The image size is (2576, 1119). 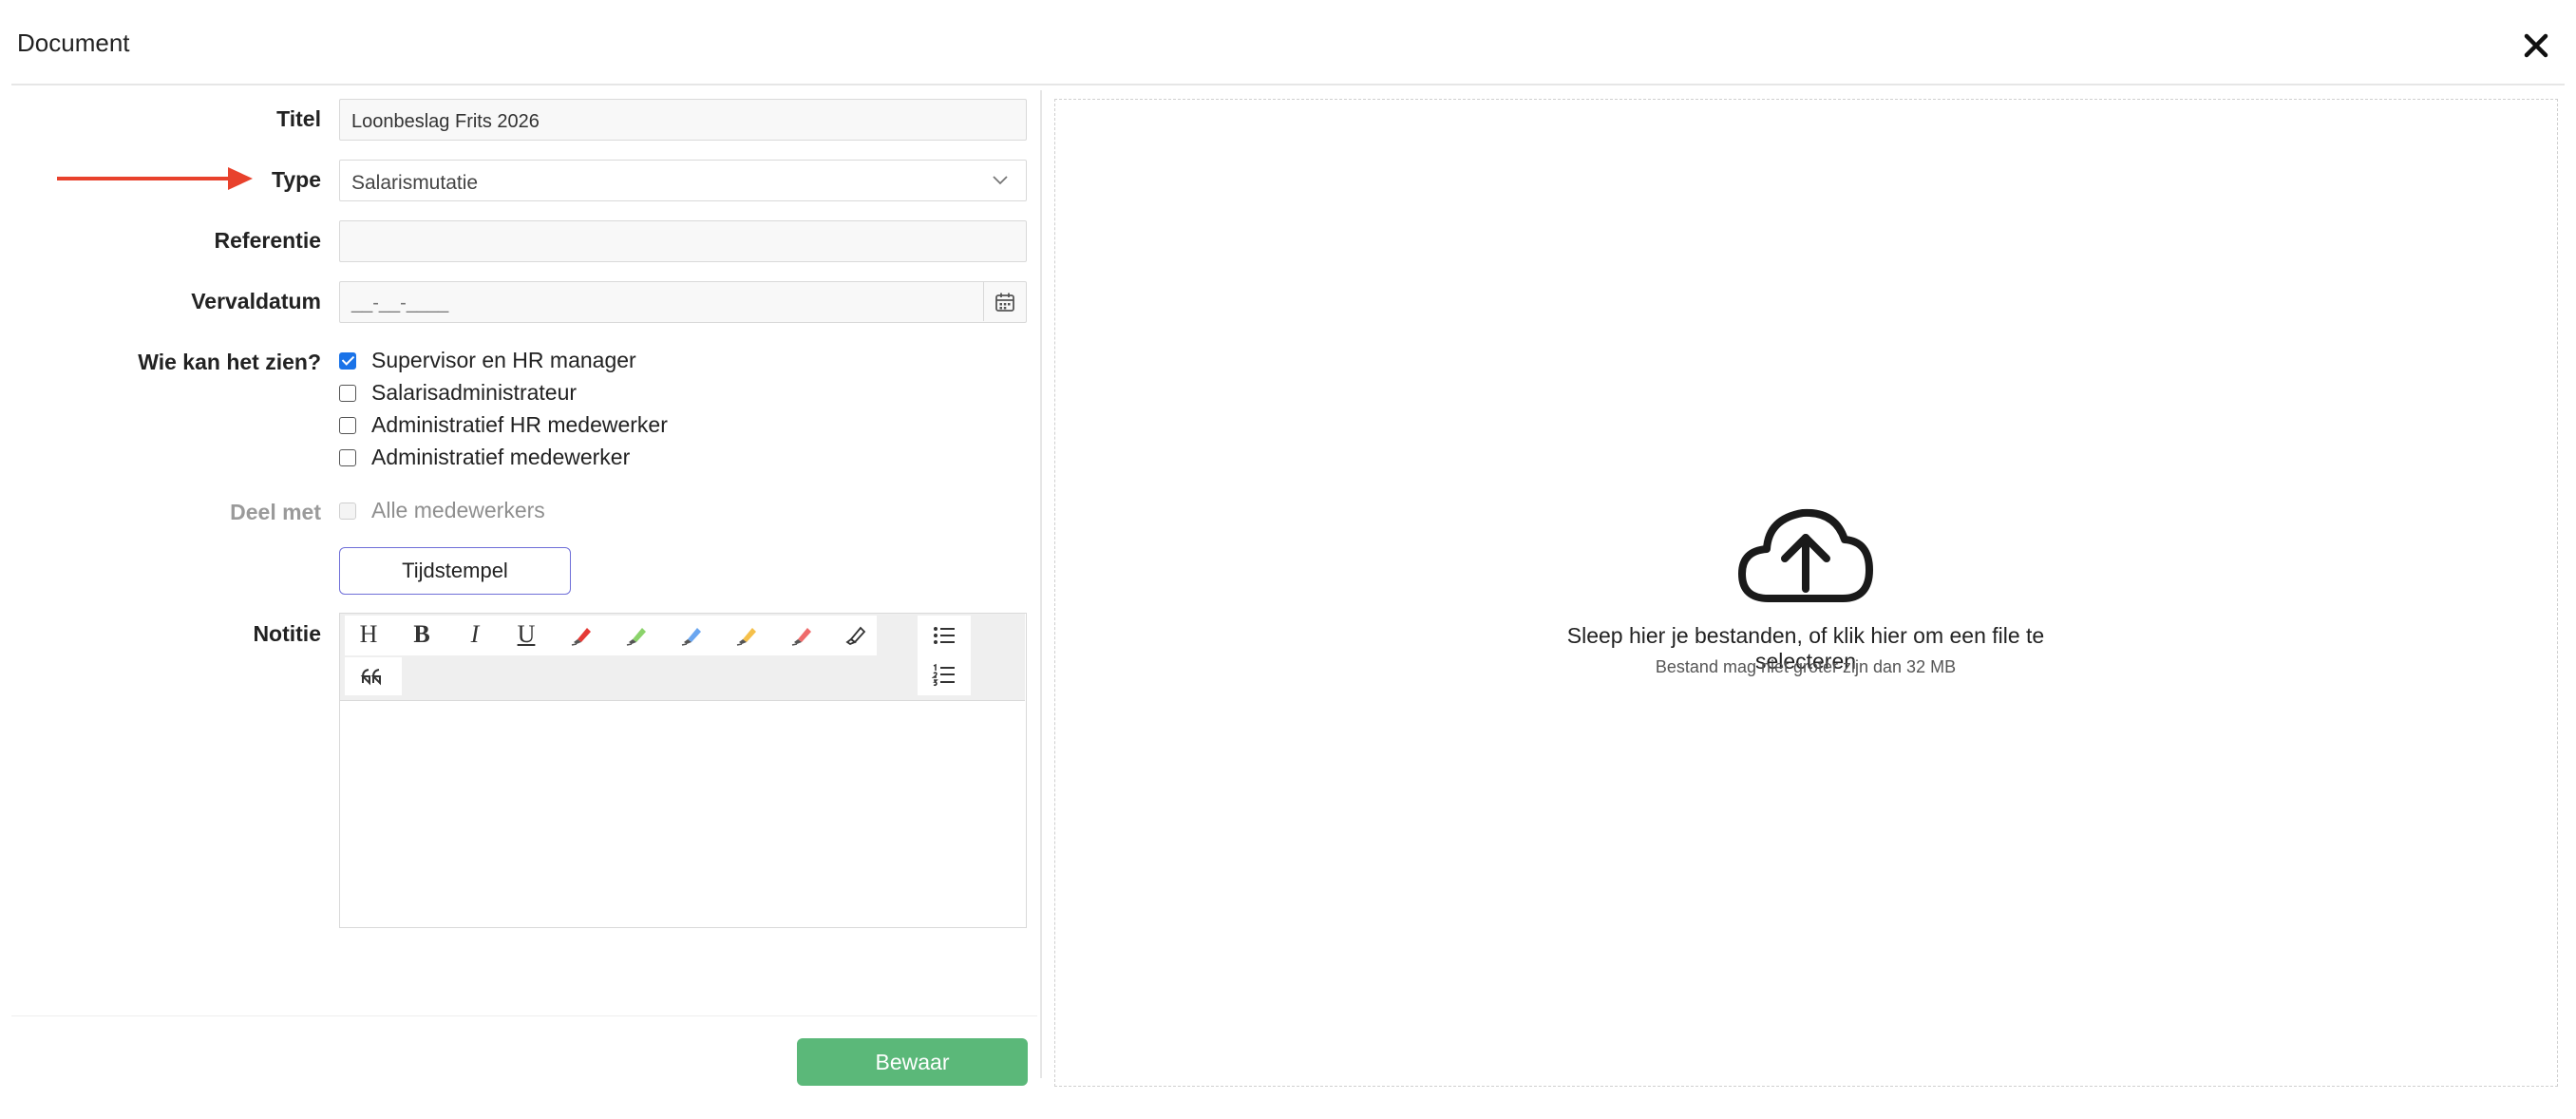 I want to click on eraser-marker-icon, so click(x=855, y=636).